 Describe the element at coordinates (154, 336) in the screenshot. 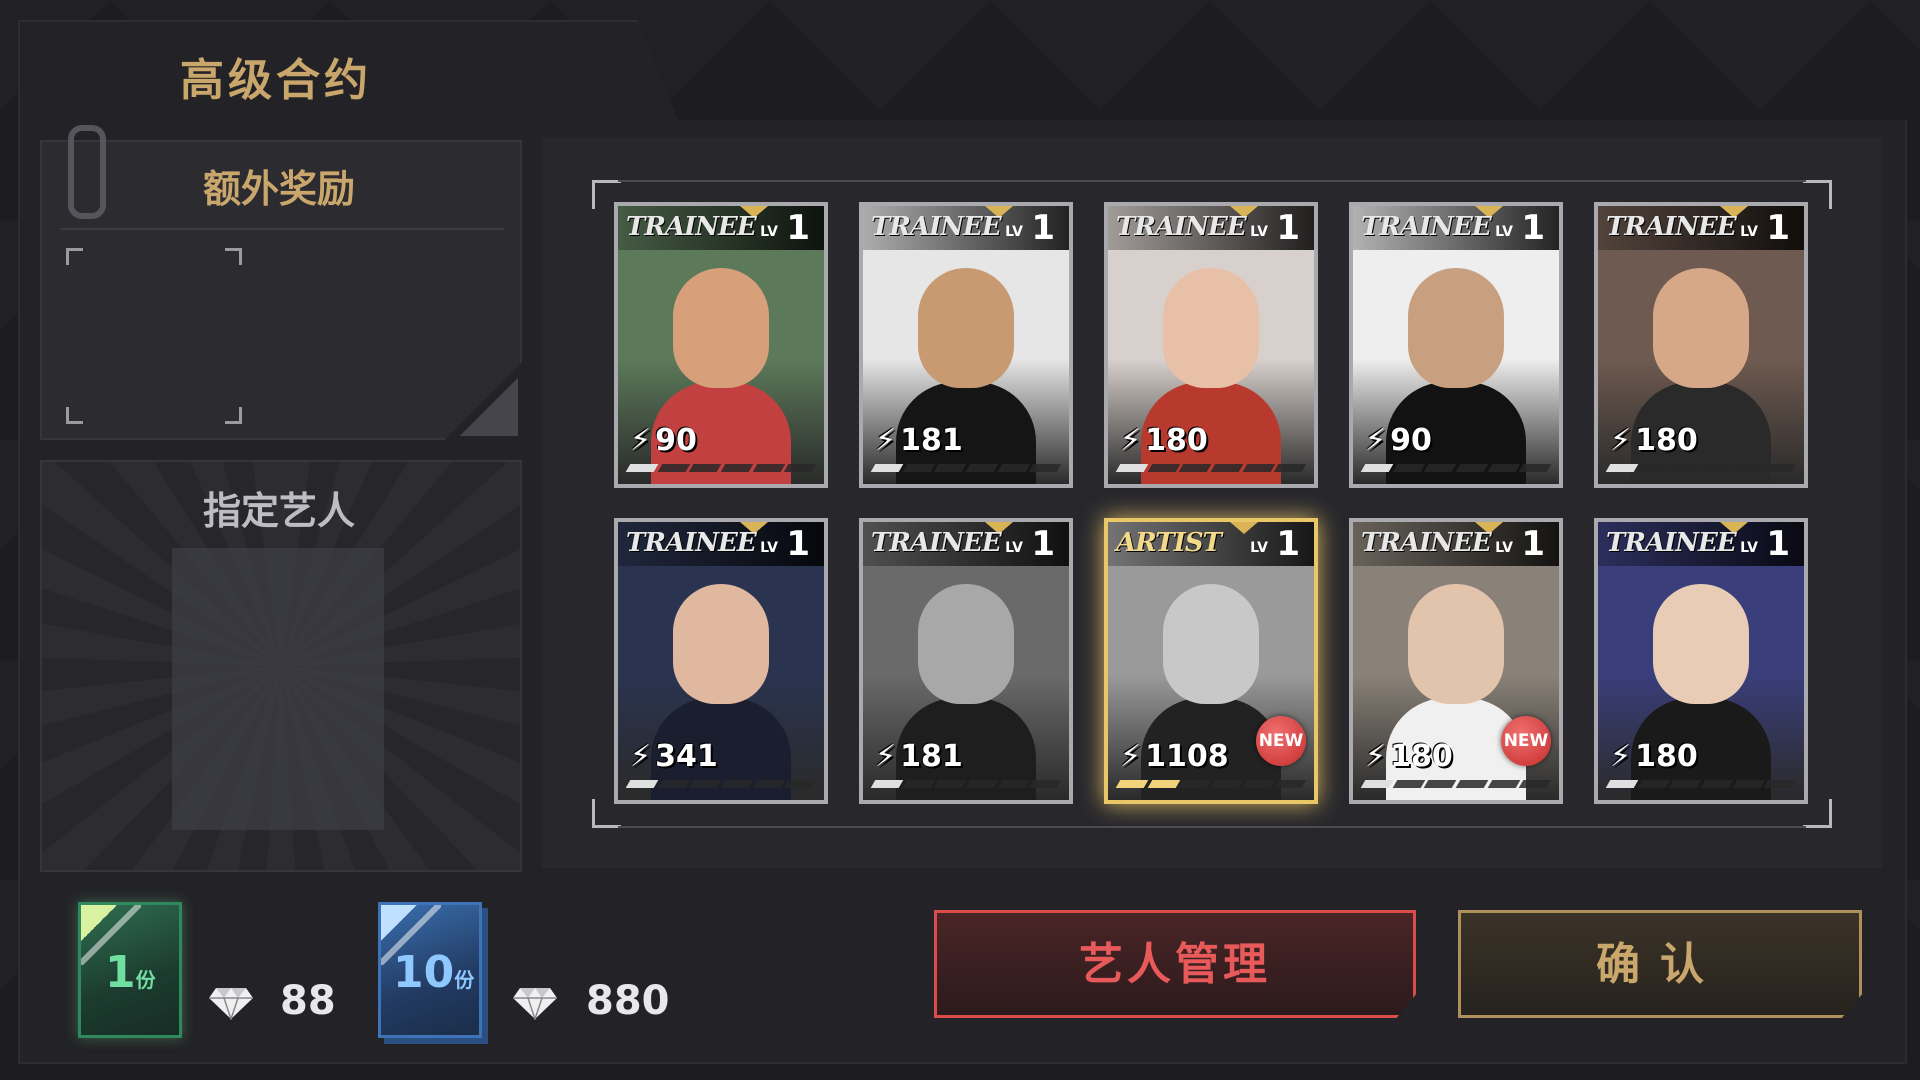

I see `bonus-reward-slot` at that location.